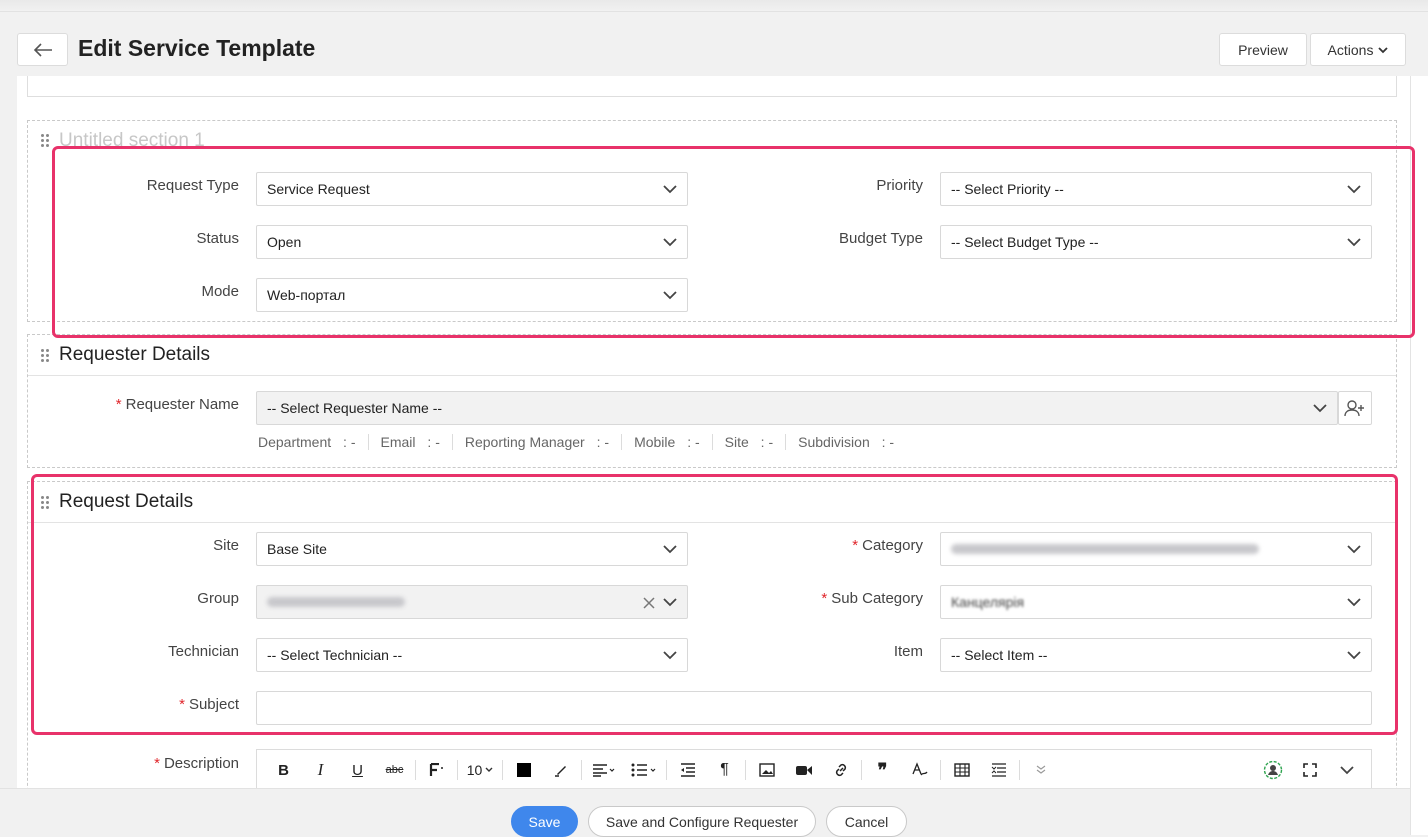 The image size is (1428, 837). What do you see at coordinates (357, 770) in the screenshot?
I see `underline-button: U` at bounding box center [357, 770].